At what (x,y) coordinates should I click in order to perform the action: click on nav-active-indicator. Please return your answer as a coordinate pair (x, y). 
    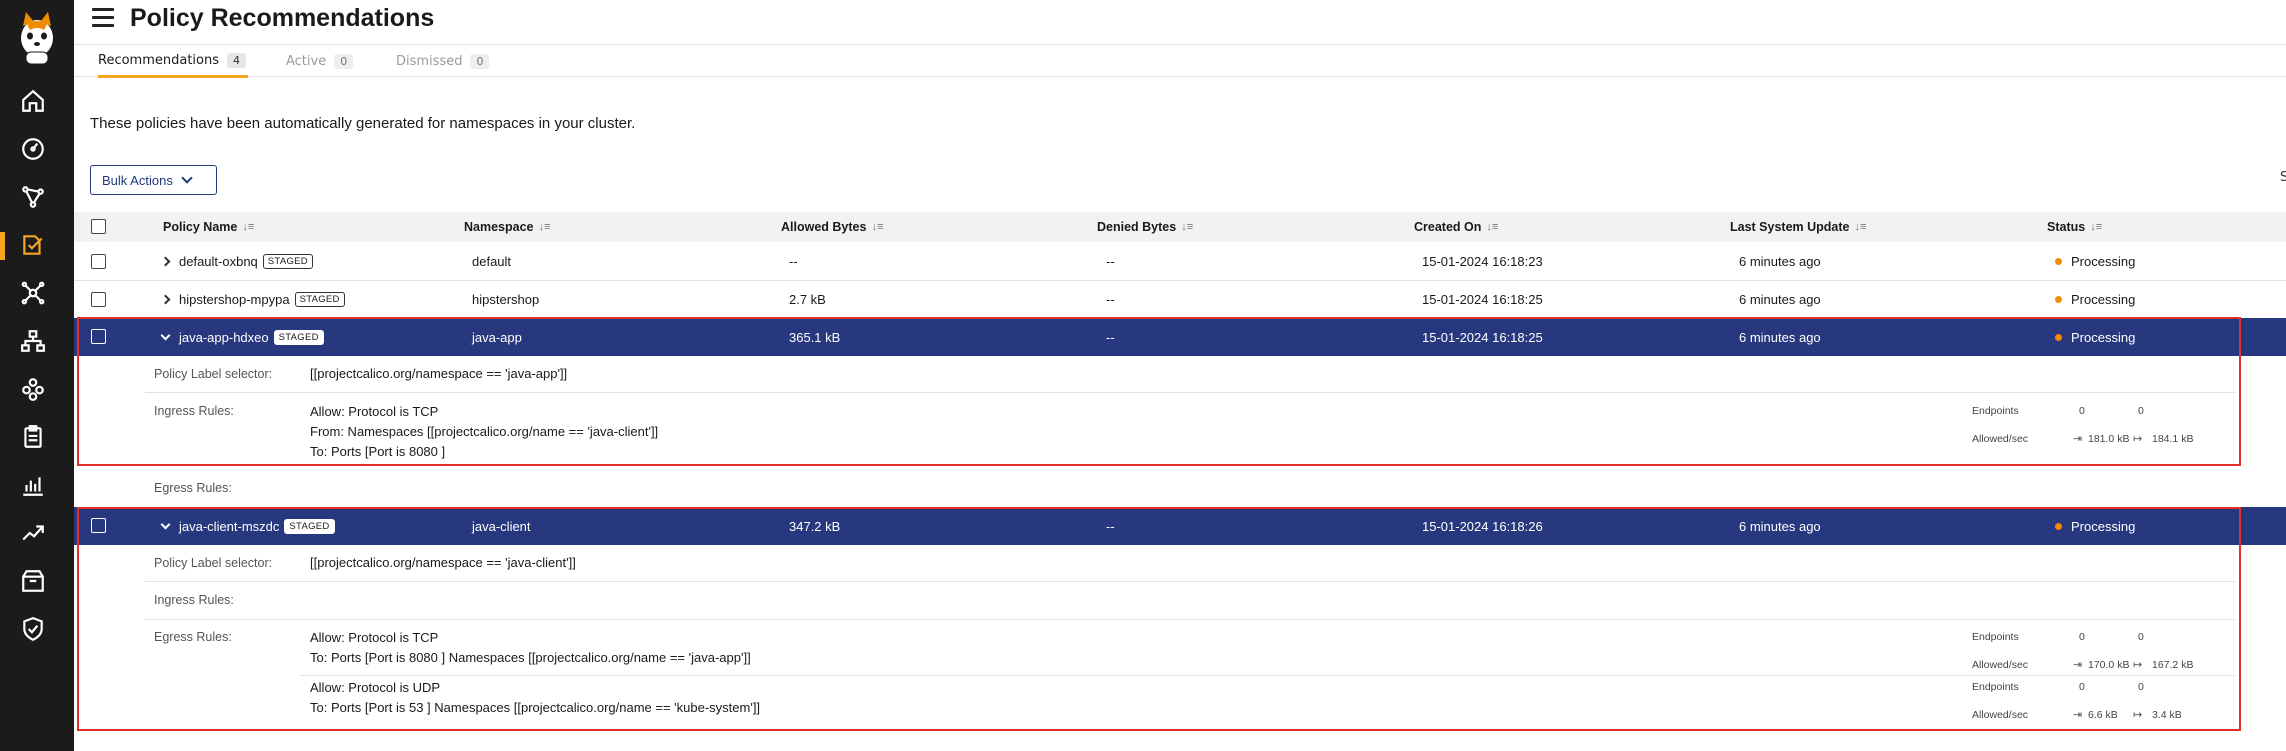
    Looking at the image, I should click on (2, 246).